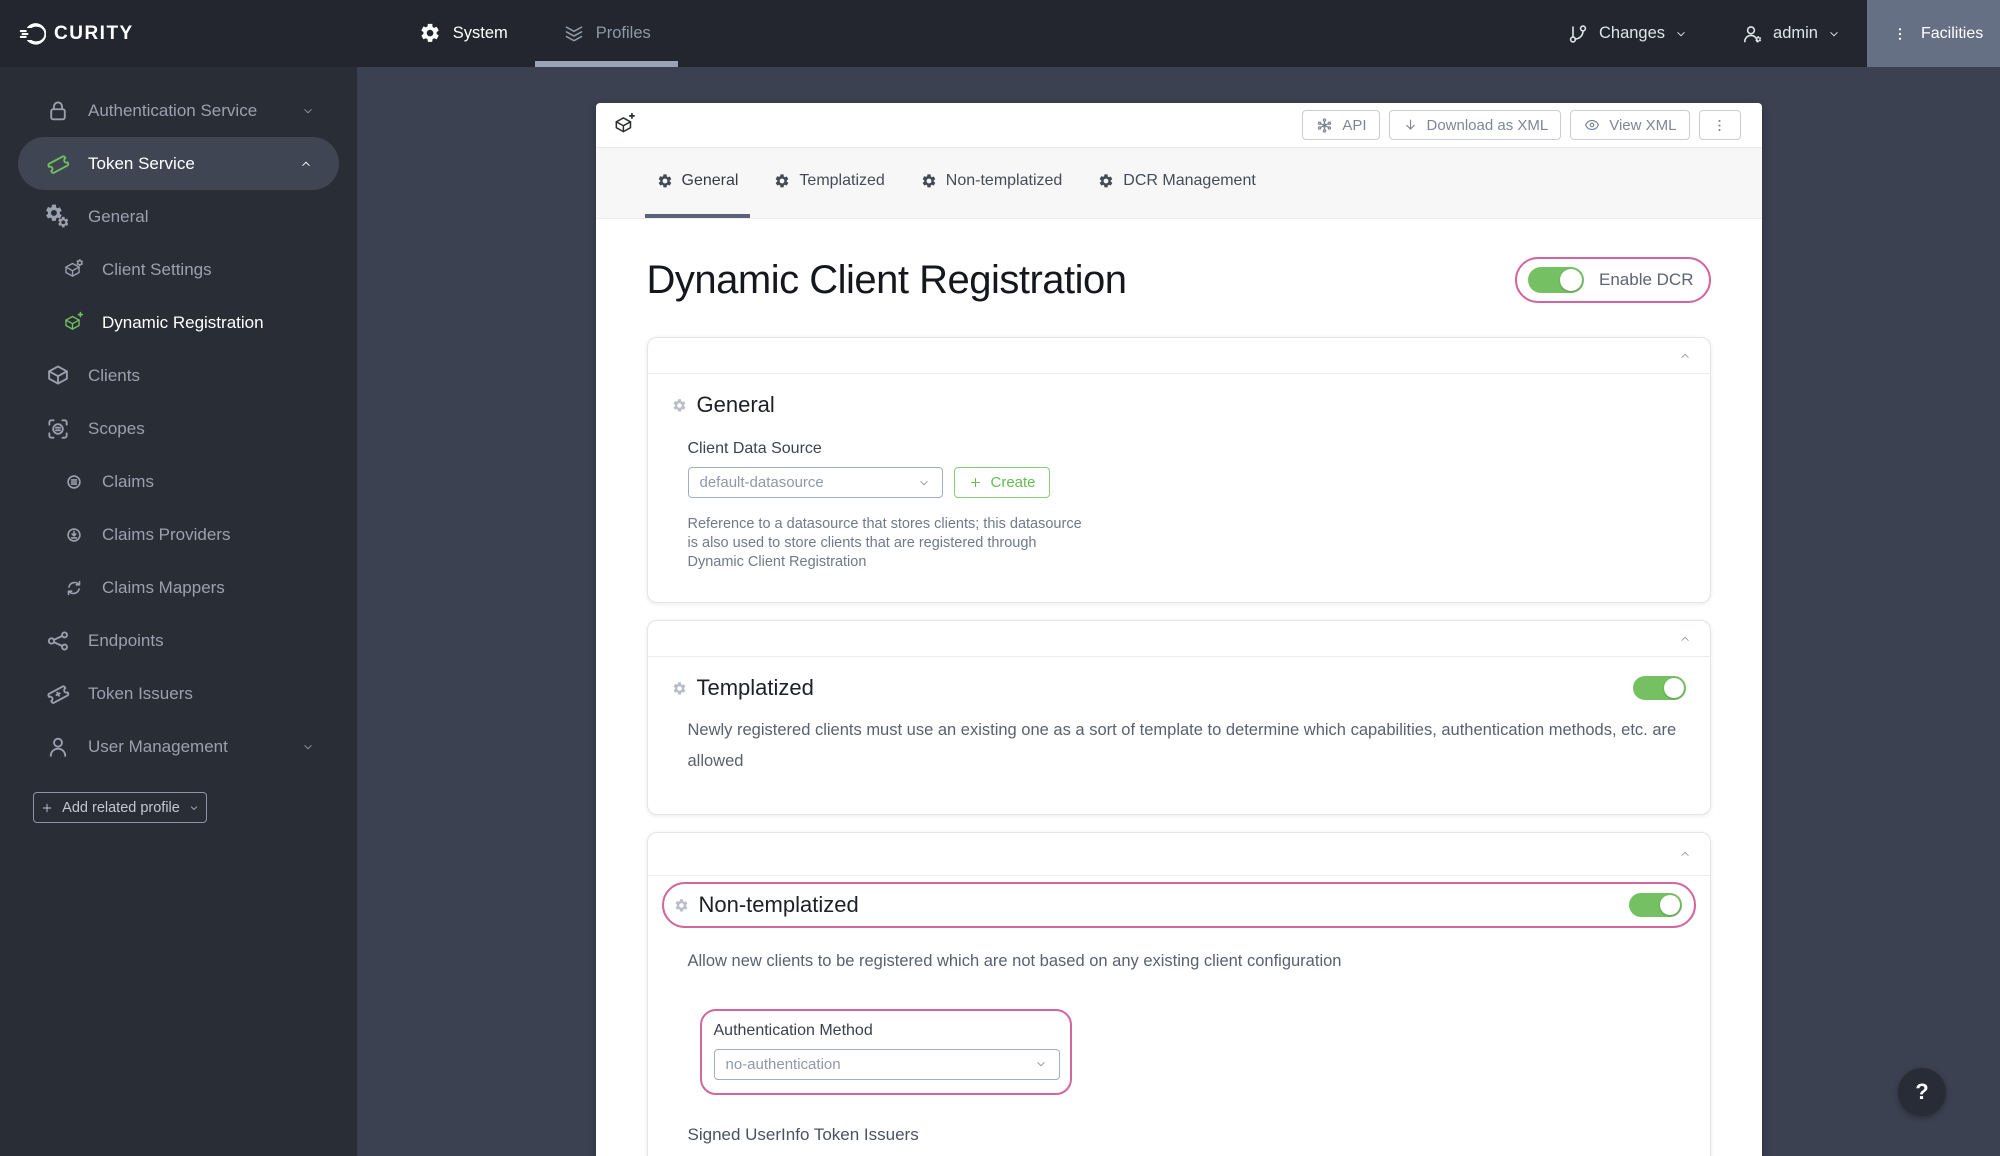 The width and height of the screenshot is (2000, 1156). What do you see at coordinates (178, 640) in the screenshot?
I see `sidebar-item-endpoints: Endpoints` at bounding box center [178, 640].